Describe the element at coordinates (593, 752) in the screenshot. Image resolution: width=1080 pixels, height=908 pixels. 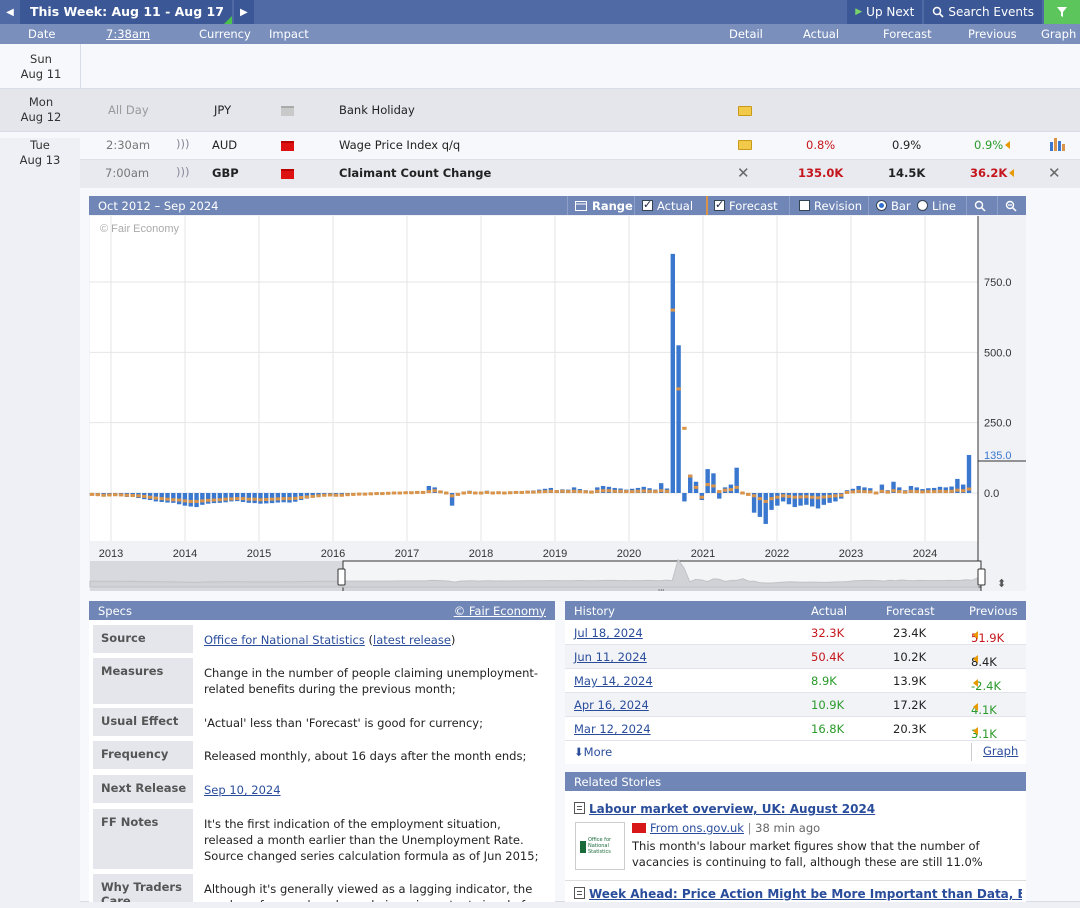
I see `more-link: ⬇More` at that location.